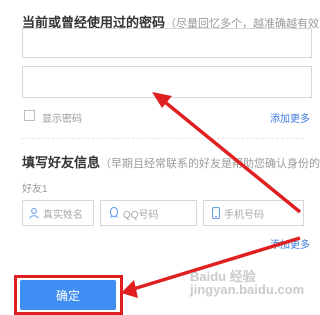 The width and height of the screenshot is (320, 315). What do you see at coordinates (247, 283) in the screenshot?
I see `baidu-jingyan-watermark: Baidu 经验 jingyan.baidu.com` at bounding box center [247, 283].